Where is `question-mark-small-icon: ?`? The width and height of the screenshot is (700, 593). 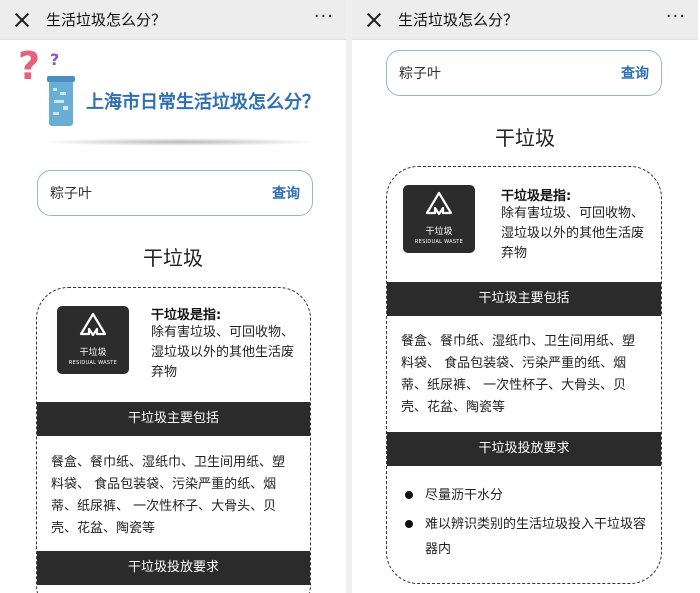
question-mark-small-icon: ? is located at coordinates (55, 59).